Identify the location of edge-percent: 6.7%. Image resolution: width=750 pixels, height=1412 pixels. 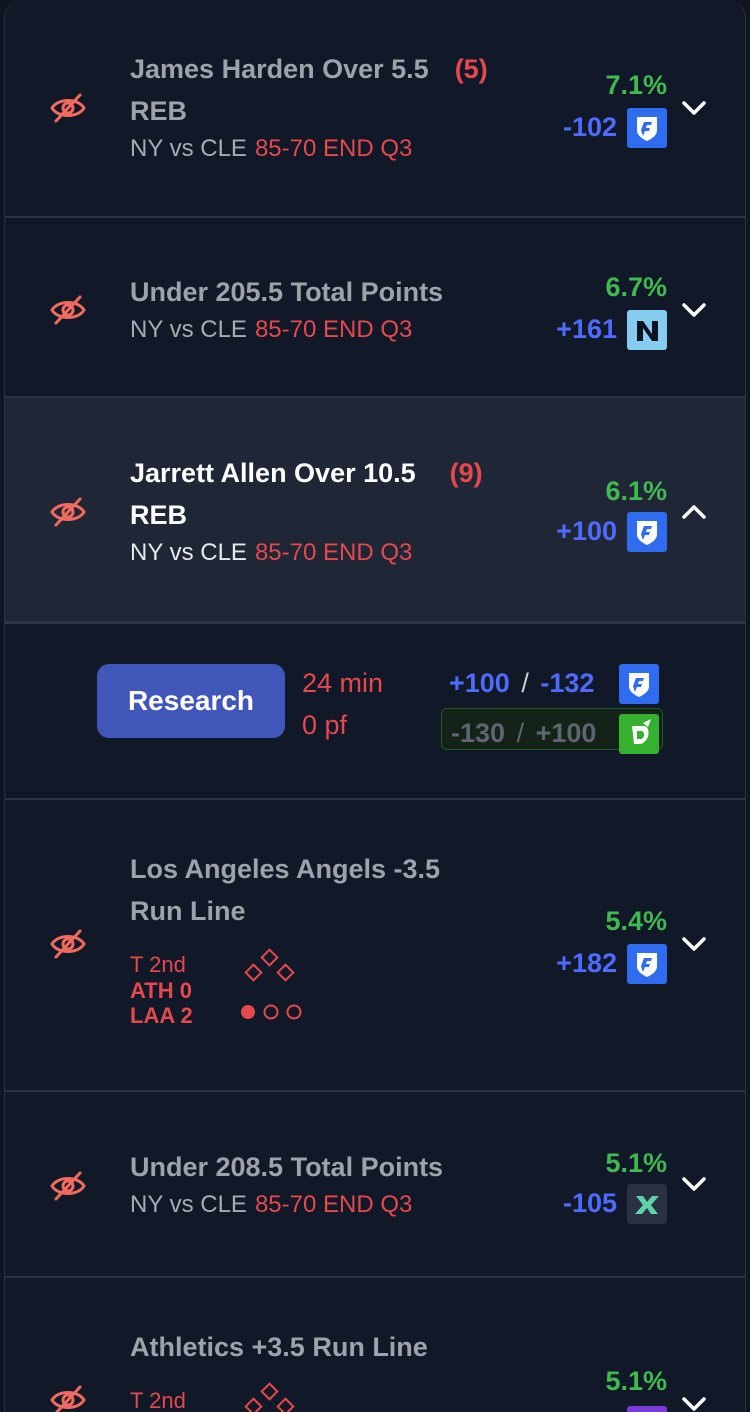
(636, 287).